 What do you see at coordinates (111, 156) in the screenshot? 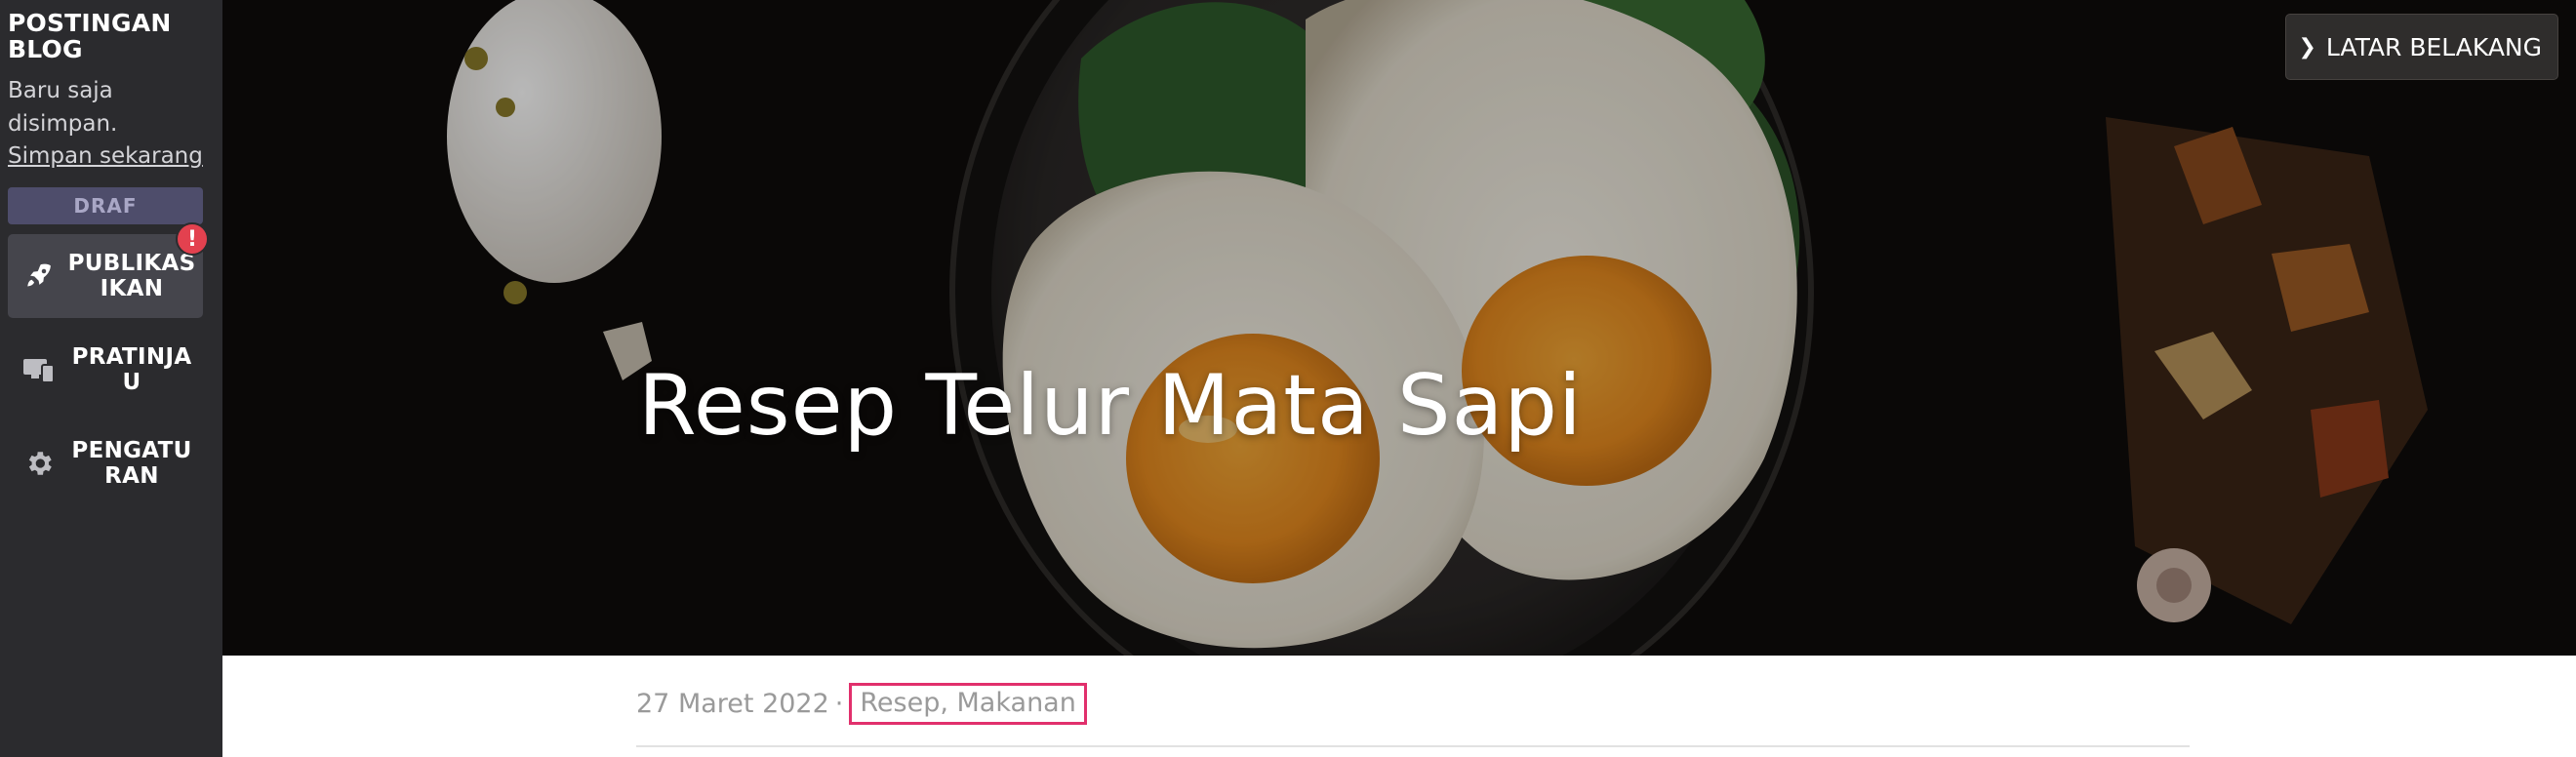
I see `save-now-link: Simpan sekarang` at bounding box center [111, 156].